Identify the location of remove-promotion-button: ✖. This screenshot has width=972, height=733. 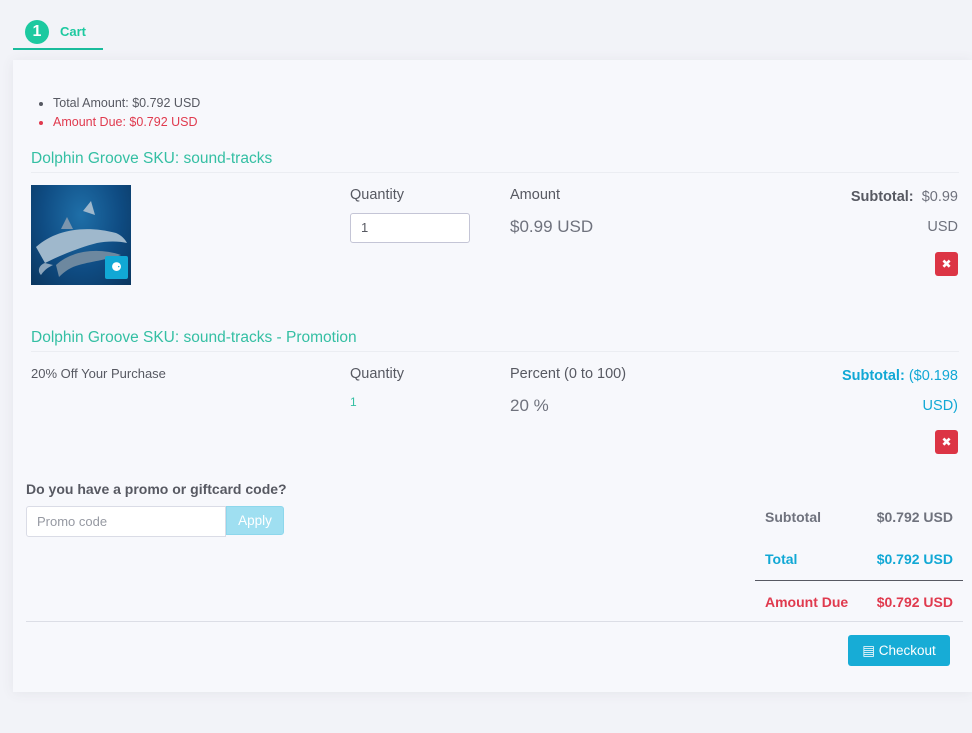
(946, 442).